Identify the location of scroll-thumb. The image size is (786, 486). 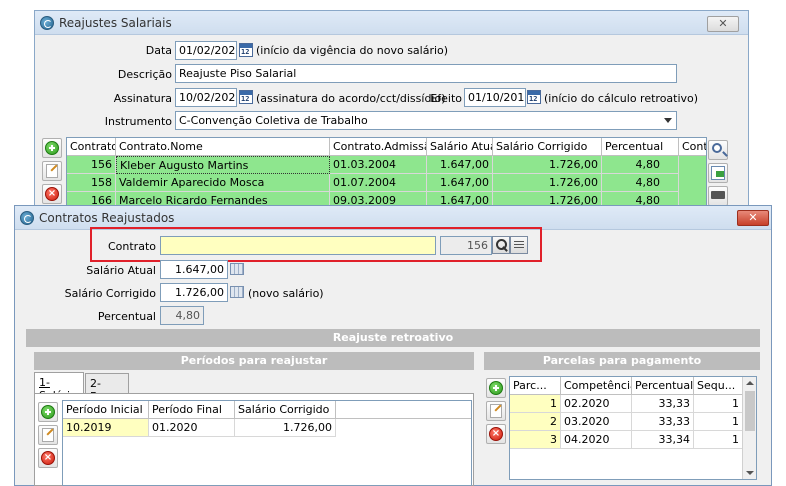
(750, 411).